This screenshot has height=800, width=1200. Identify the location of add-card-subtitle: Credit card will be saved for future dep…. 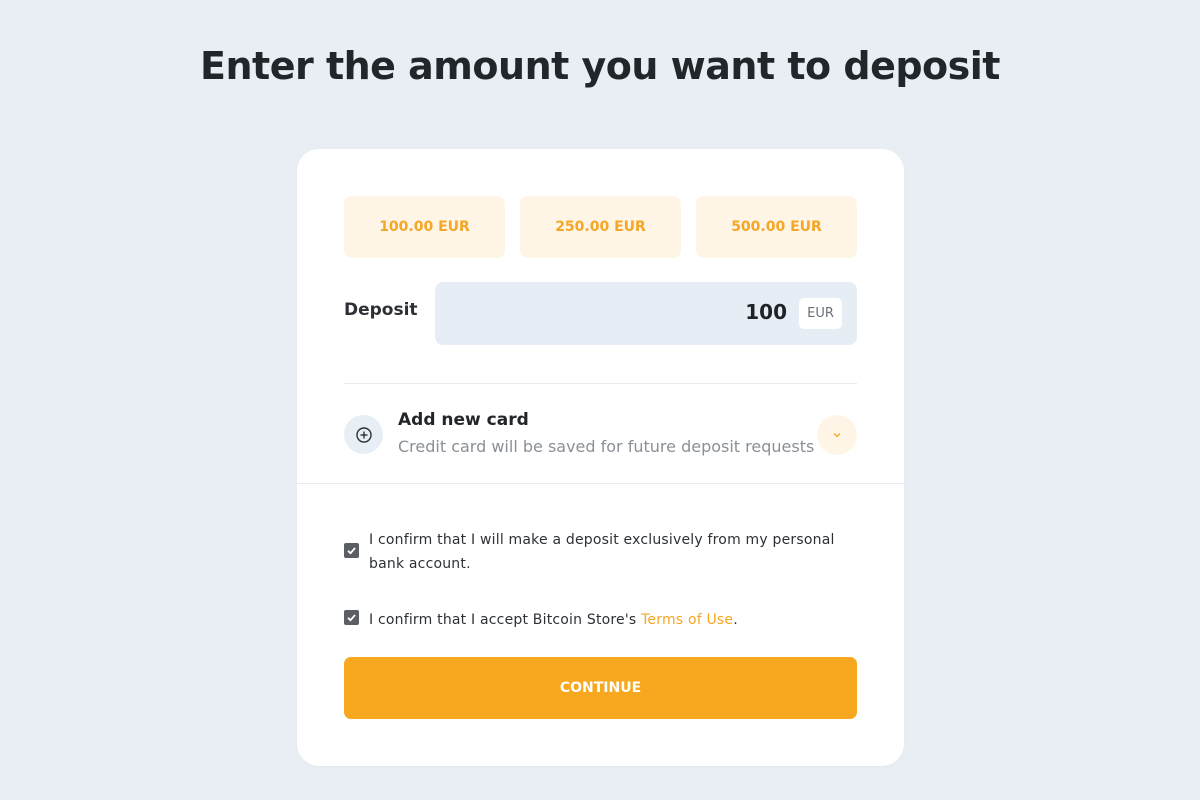
(606, 446).